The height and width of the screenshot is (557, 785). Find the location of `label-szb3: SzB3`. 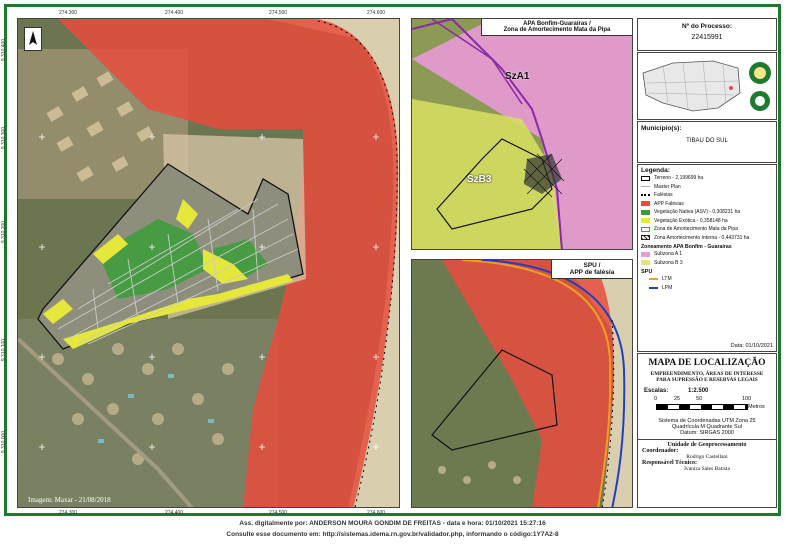

label-szb3: SzB3 is located at coordinates (479, 179).